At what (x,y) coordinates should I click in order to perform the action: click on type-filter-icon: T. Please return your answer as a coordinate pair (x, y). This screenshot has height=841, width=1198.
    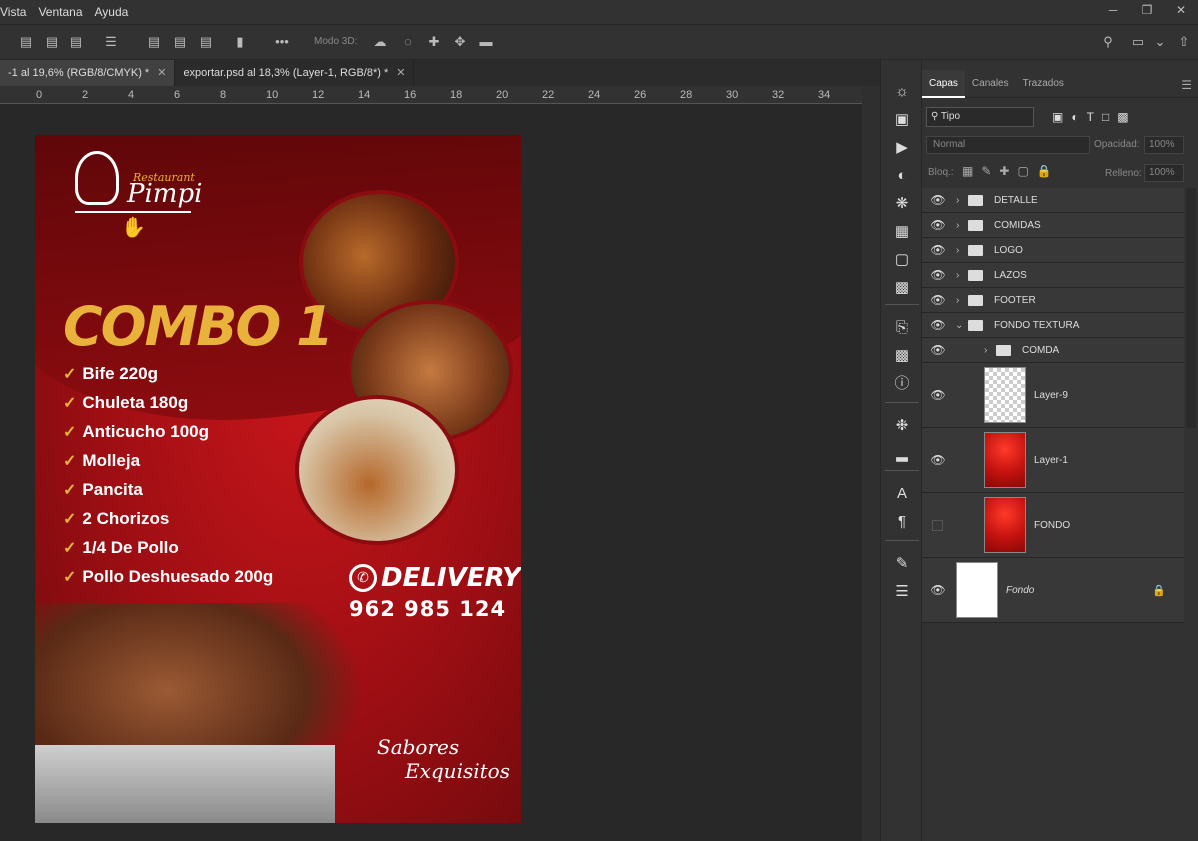
    Looking at the image, I should click on (1090, 117).